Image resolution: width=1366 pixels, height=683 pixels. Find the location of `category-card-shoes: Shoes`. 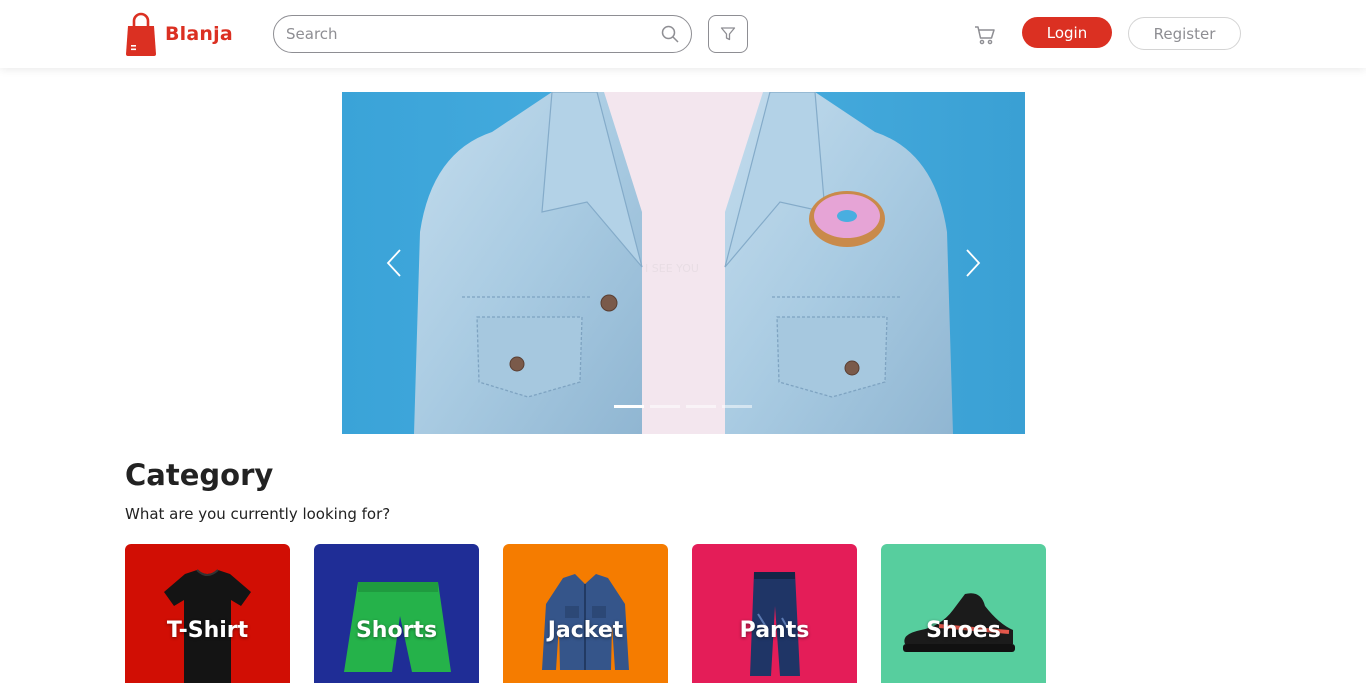

category-card-shoes: Shoes is located at coordinates (963, 613).